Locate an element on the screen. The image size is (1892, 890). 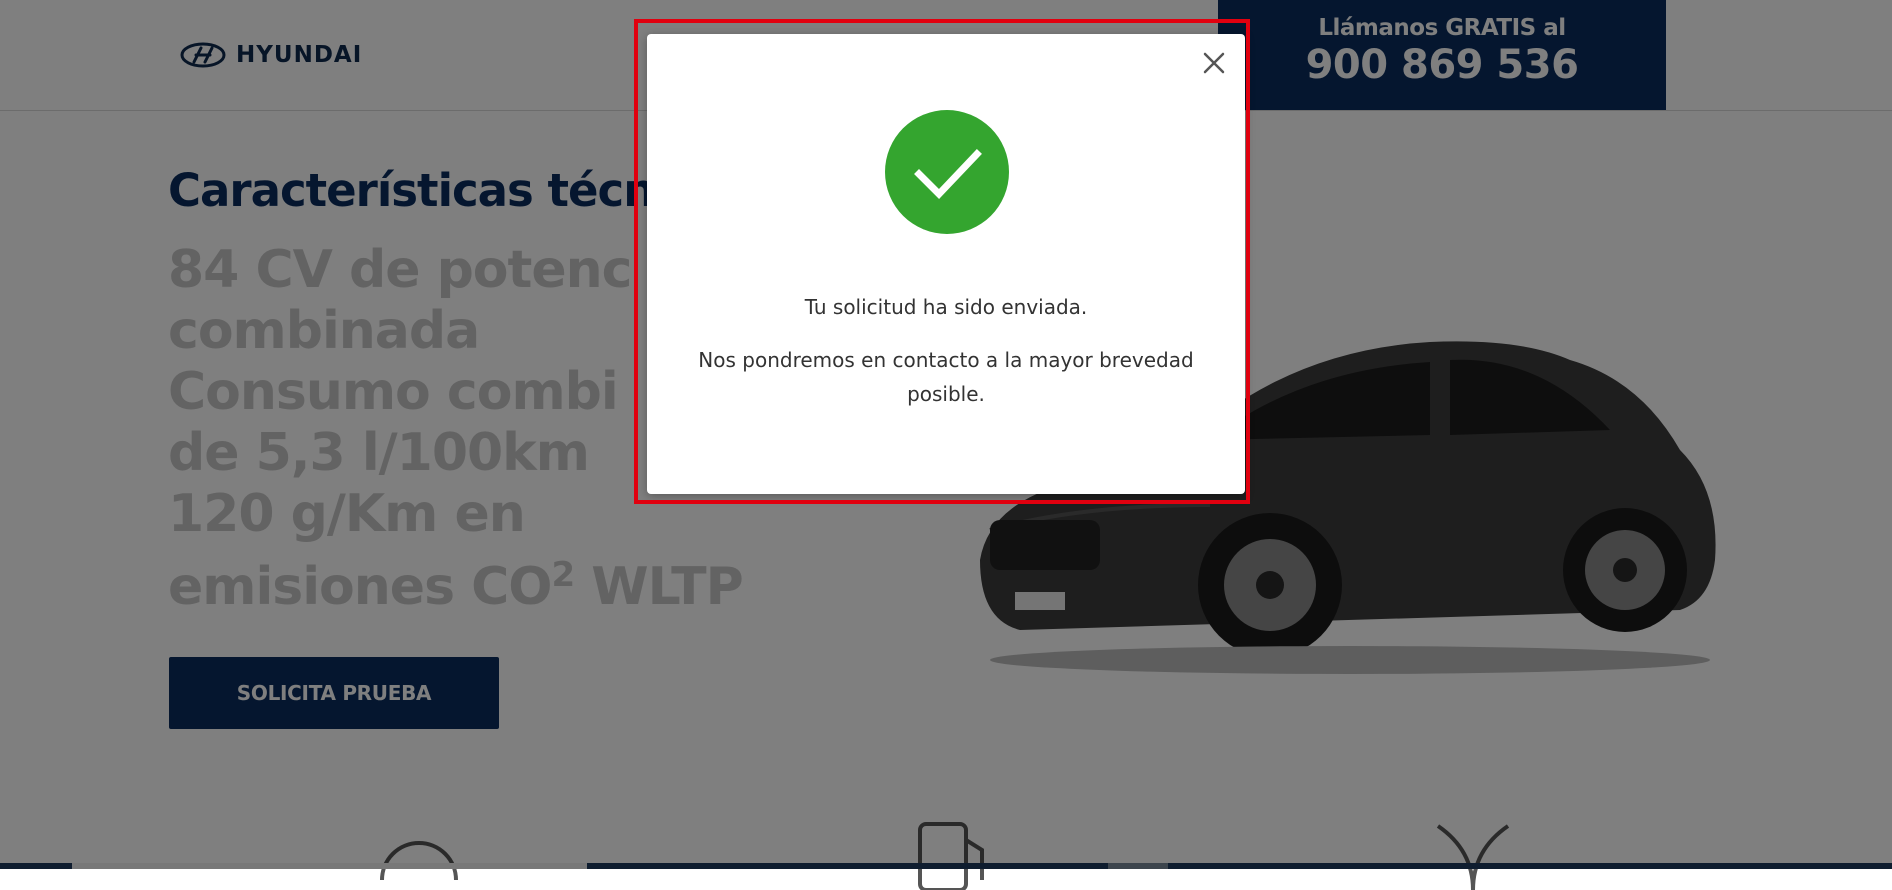
close-button is located at coordinates (1214, 63).